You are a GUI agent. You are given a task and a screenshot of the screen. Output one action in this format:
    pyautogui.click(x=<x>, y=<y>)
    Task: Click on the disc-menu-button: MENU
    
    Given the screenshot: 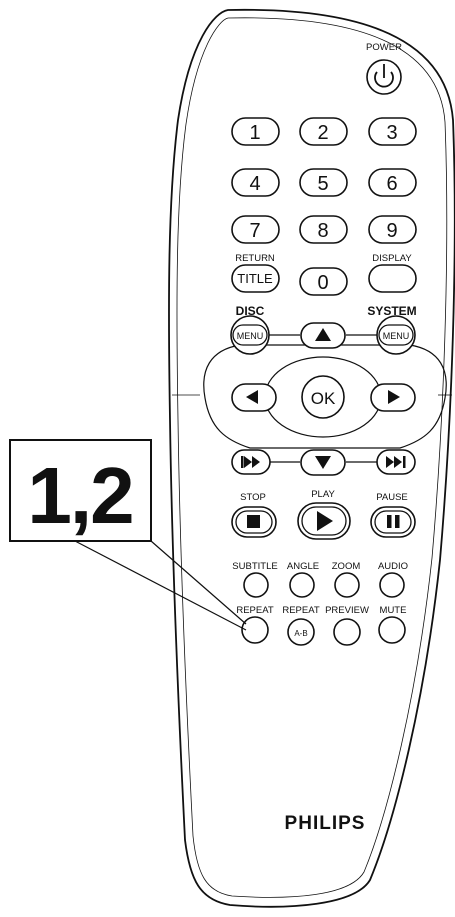 What is the action you would take?
    pyautogui.click(x=250, y=335)
    